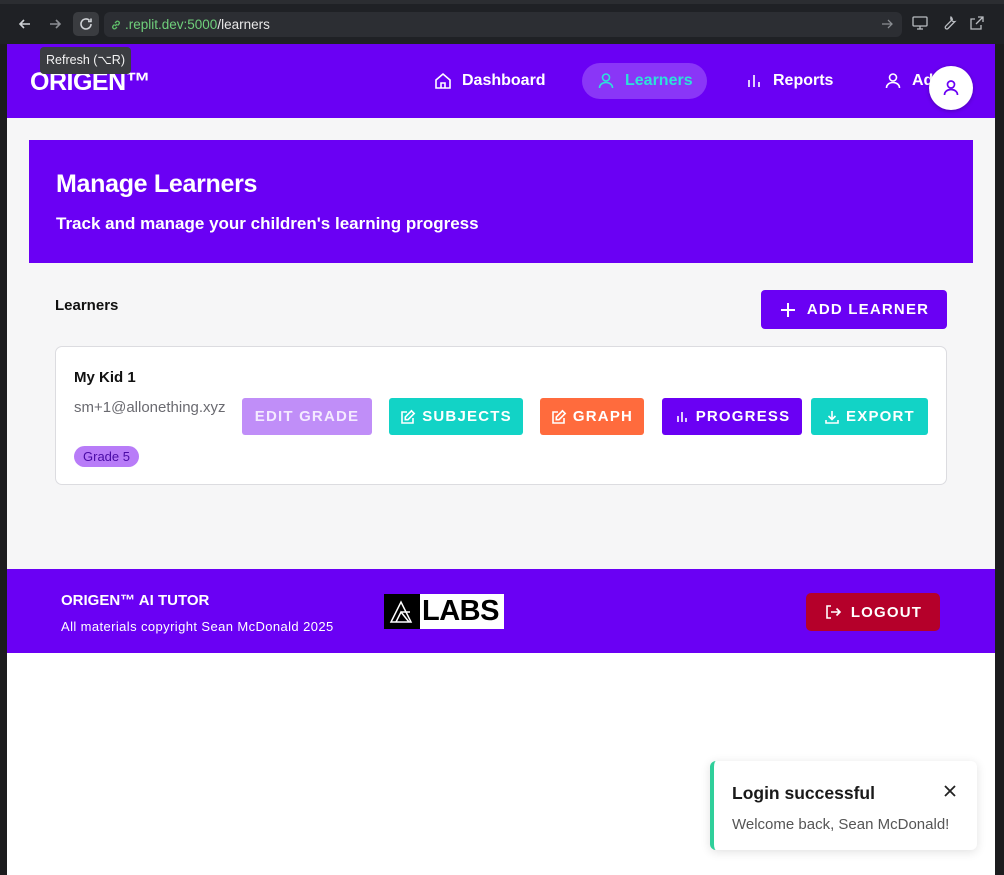  What do you see at coordinates (603, 416) in the screenshot?
I see `graph-label: GRAPH` at bounding box center [603, 416].